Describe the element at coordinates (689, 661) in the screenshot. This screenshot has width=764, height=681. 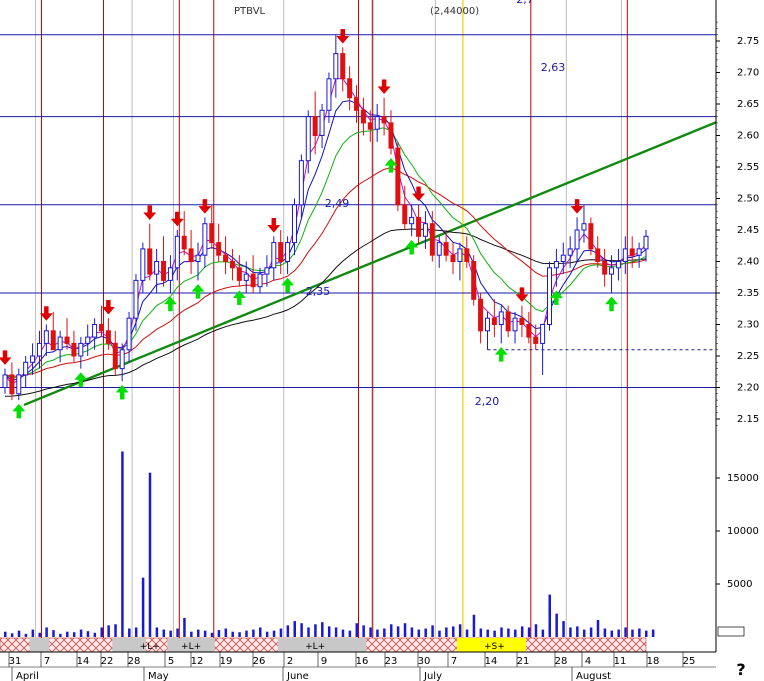
I see `date-tick-label: 25` at that location.